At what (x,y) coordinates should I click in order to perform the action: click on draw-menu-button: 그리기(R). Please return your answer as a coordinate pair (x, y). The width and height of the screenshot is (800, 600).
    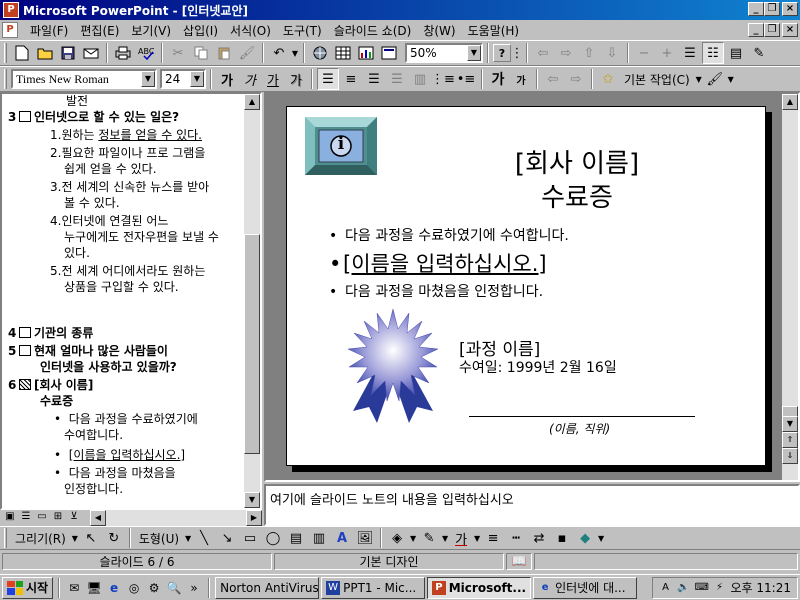
    Looking at the image, I should click on (40, 538).